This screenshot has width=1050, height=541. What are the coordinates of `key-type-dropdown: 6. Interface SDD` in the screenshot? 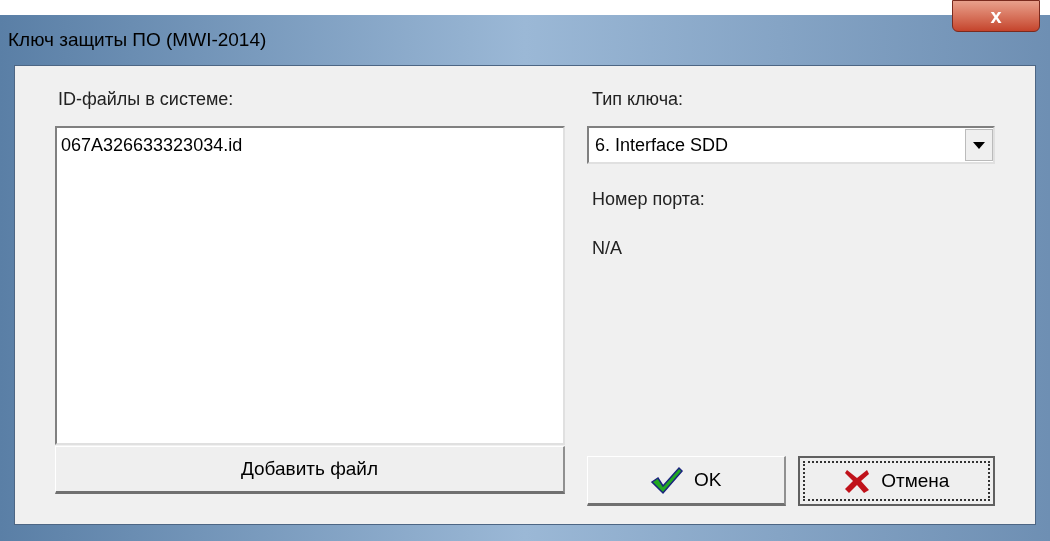 It's located at (791, 145).